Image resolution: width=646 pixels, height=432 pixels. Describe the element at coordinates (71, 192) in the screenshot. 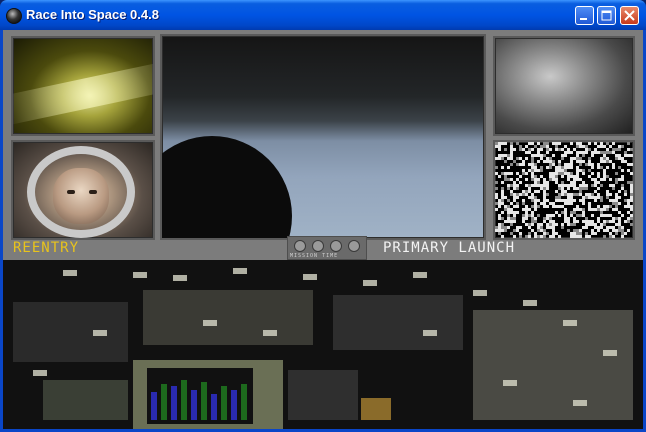

I see `astronaut-eye-left` at that location.